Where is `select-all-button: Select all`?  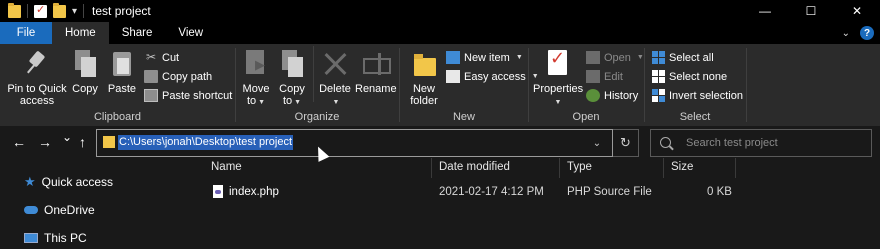
select-all-button: Select all is located at coordinates (683, 57).